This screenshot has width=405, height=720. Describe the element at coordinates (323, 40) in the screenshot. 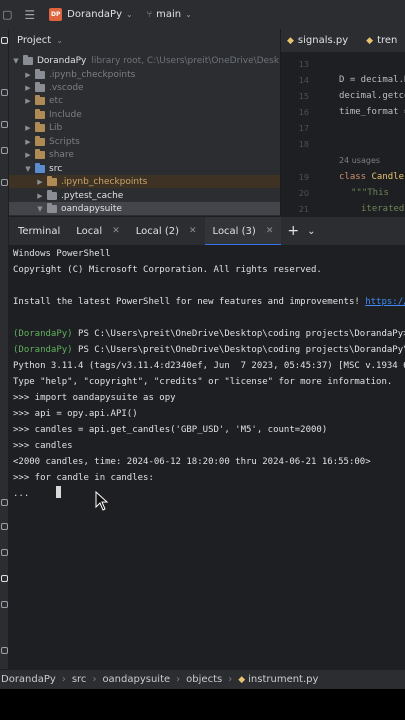

I see `editor-tab: signals.py` at that location.